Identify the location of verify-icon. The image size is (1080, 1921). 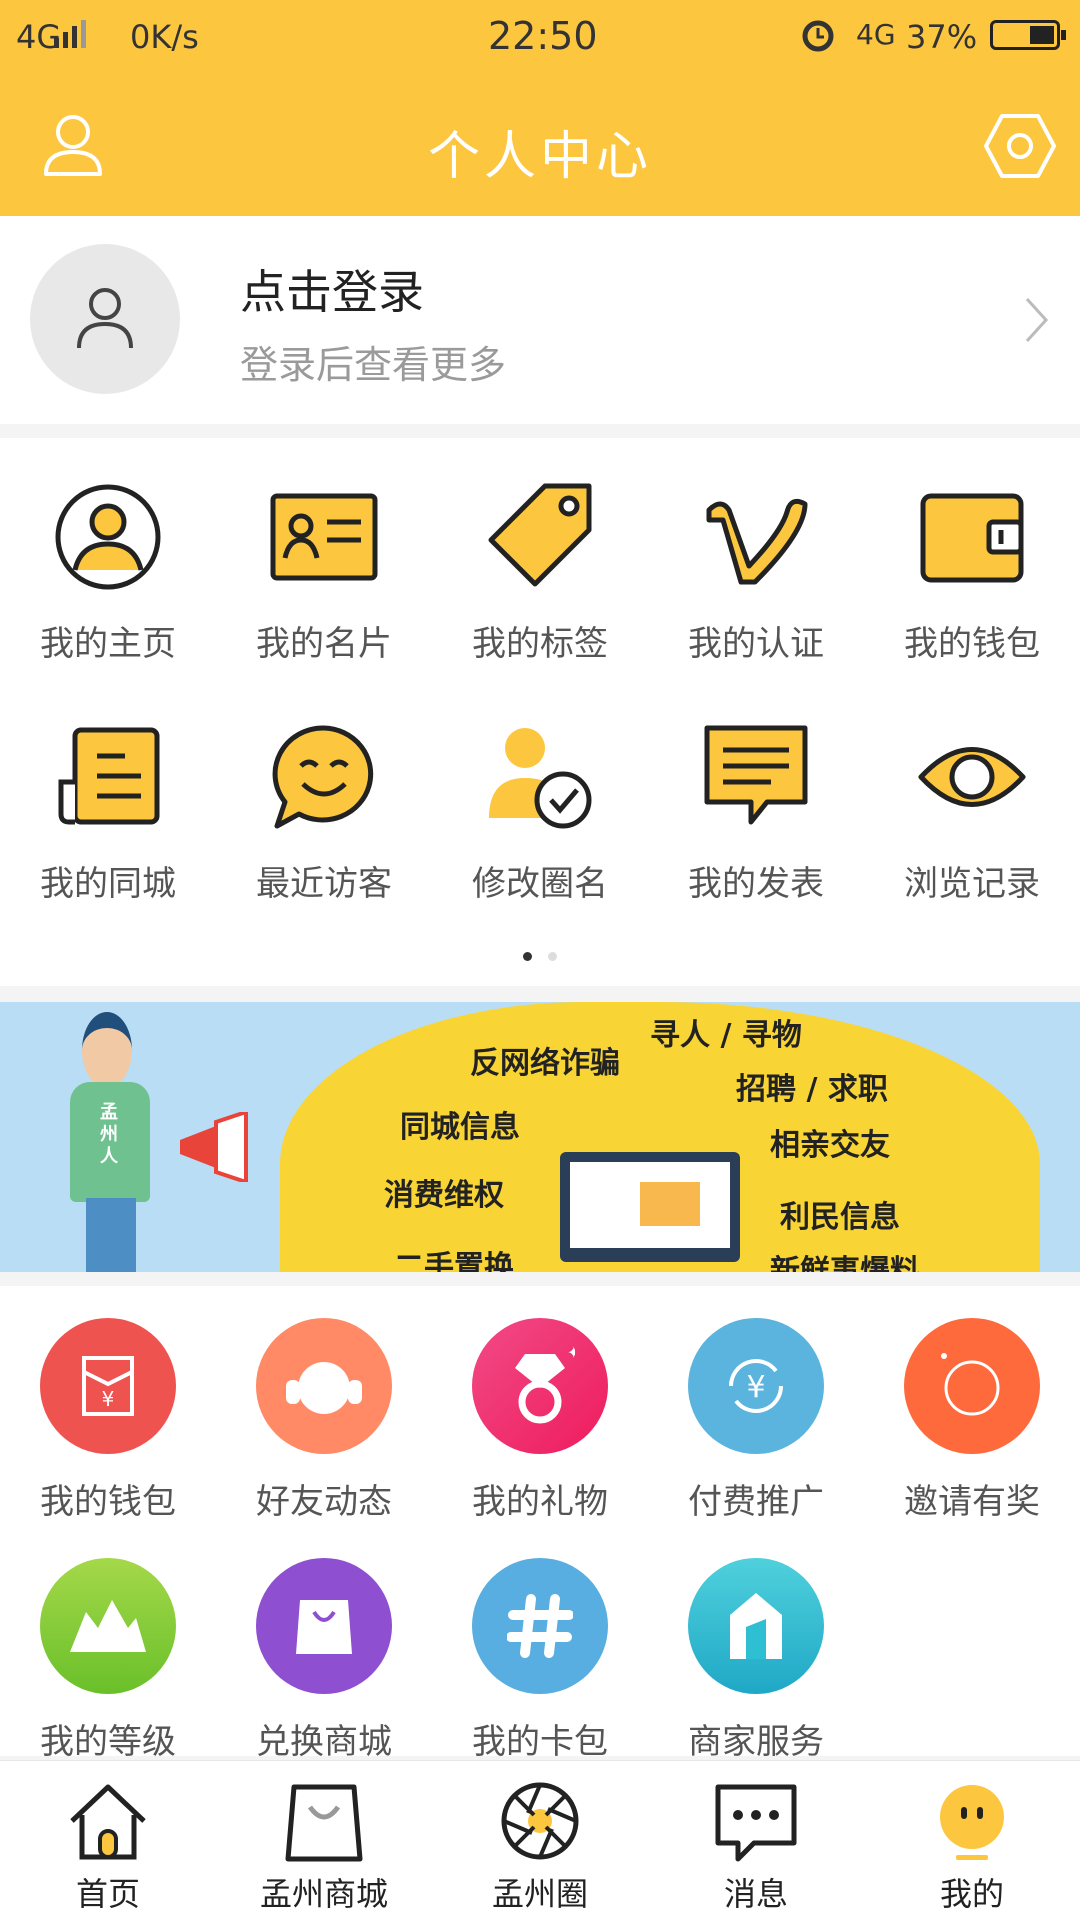
(757, 541).